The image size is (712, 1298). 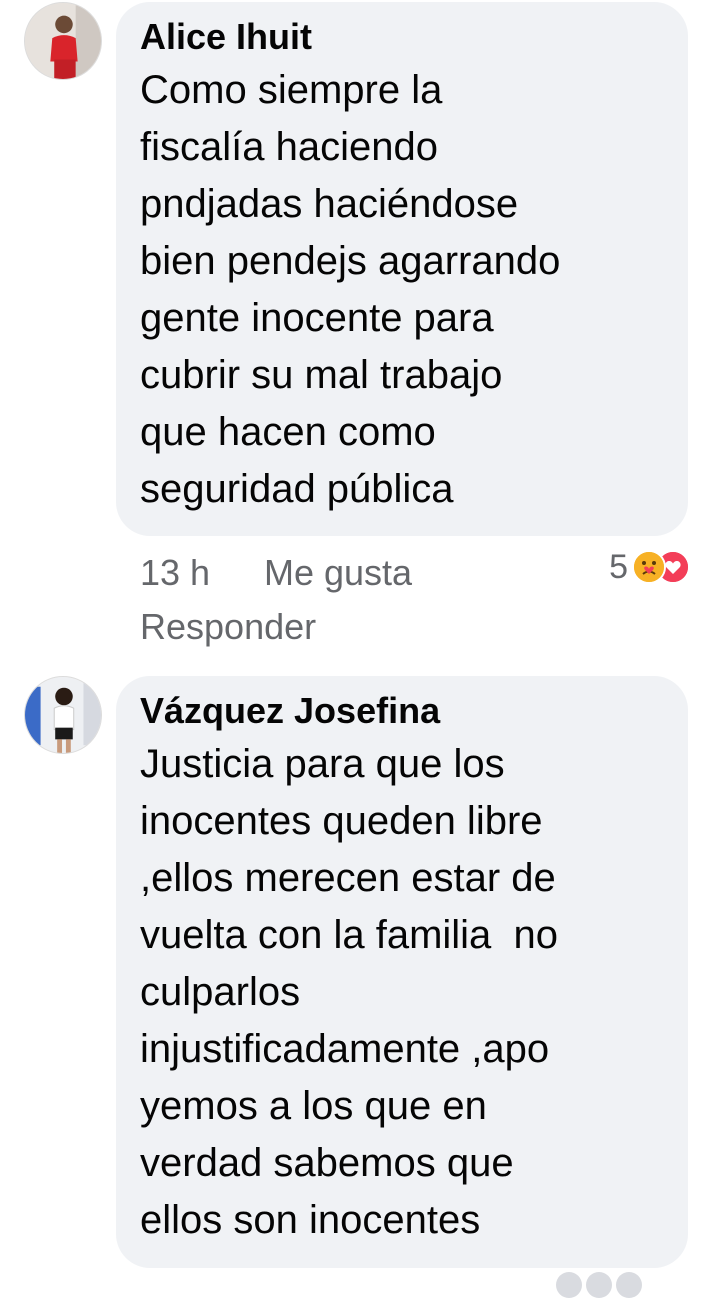 What do you see at coordinates (175, 573) in the screenshot?
I see `comment-timestamp: 13 h` at bounding box center [175, 573].